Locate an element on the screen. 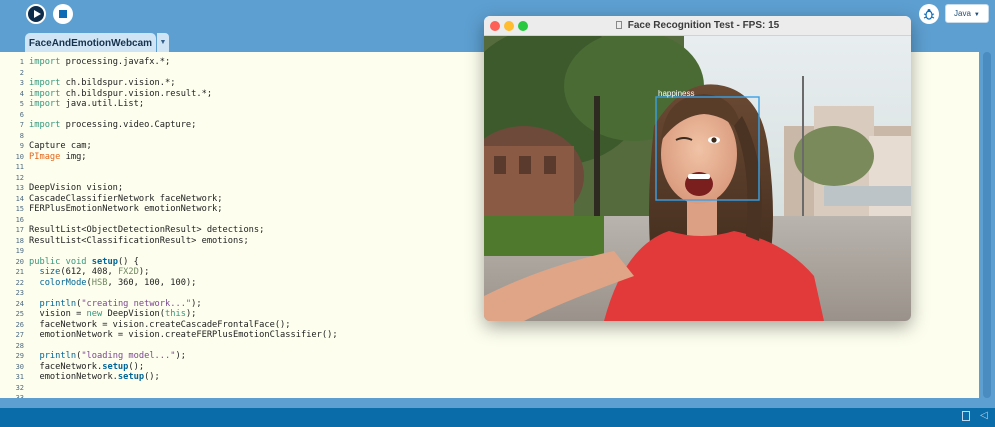  debugger-icon is located at coordinates (929, 14).